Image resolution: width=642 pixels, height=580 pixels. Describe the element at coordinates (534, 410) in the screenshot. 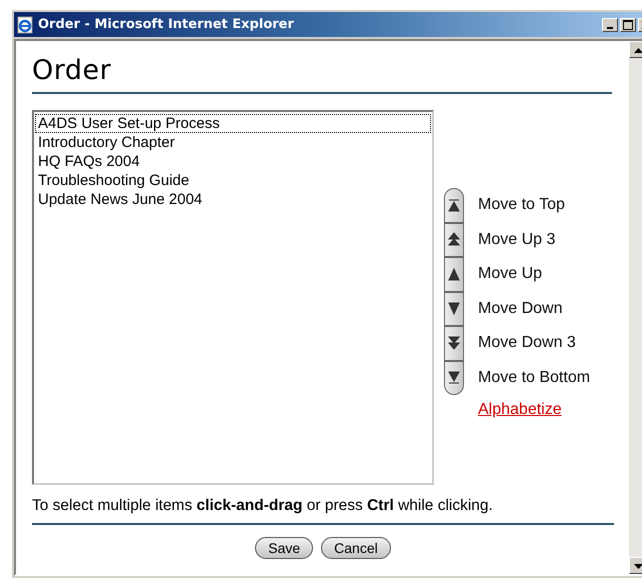

I see `alphabetize-link: Alphabetize` at that location.